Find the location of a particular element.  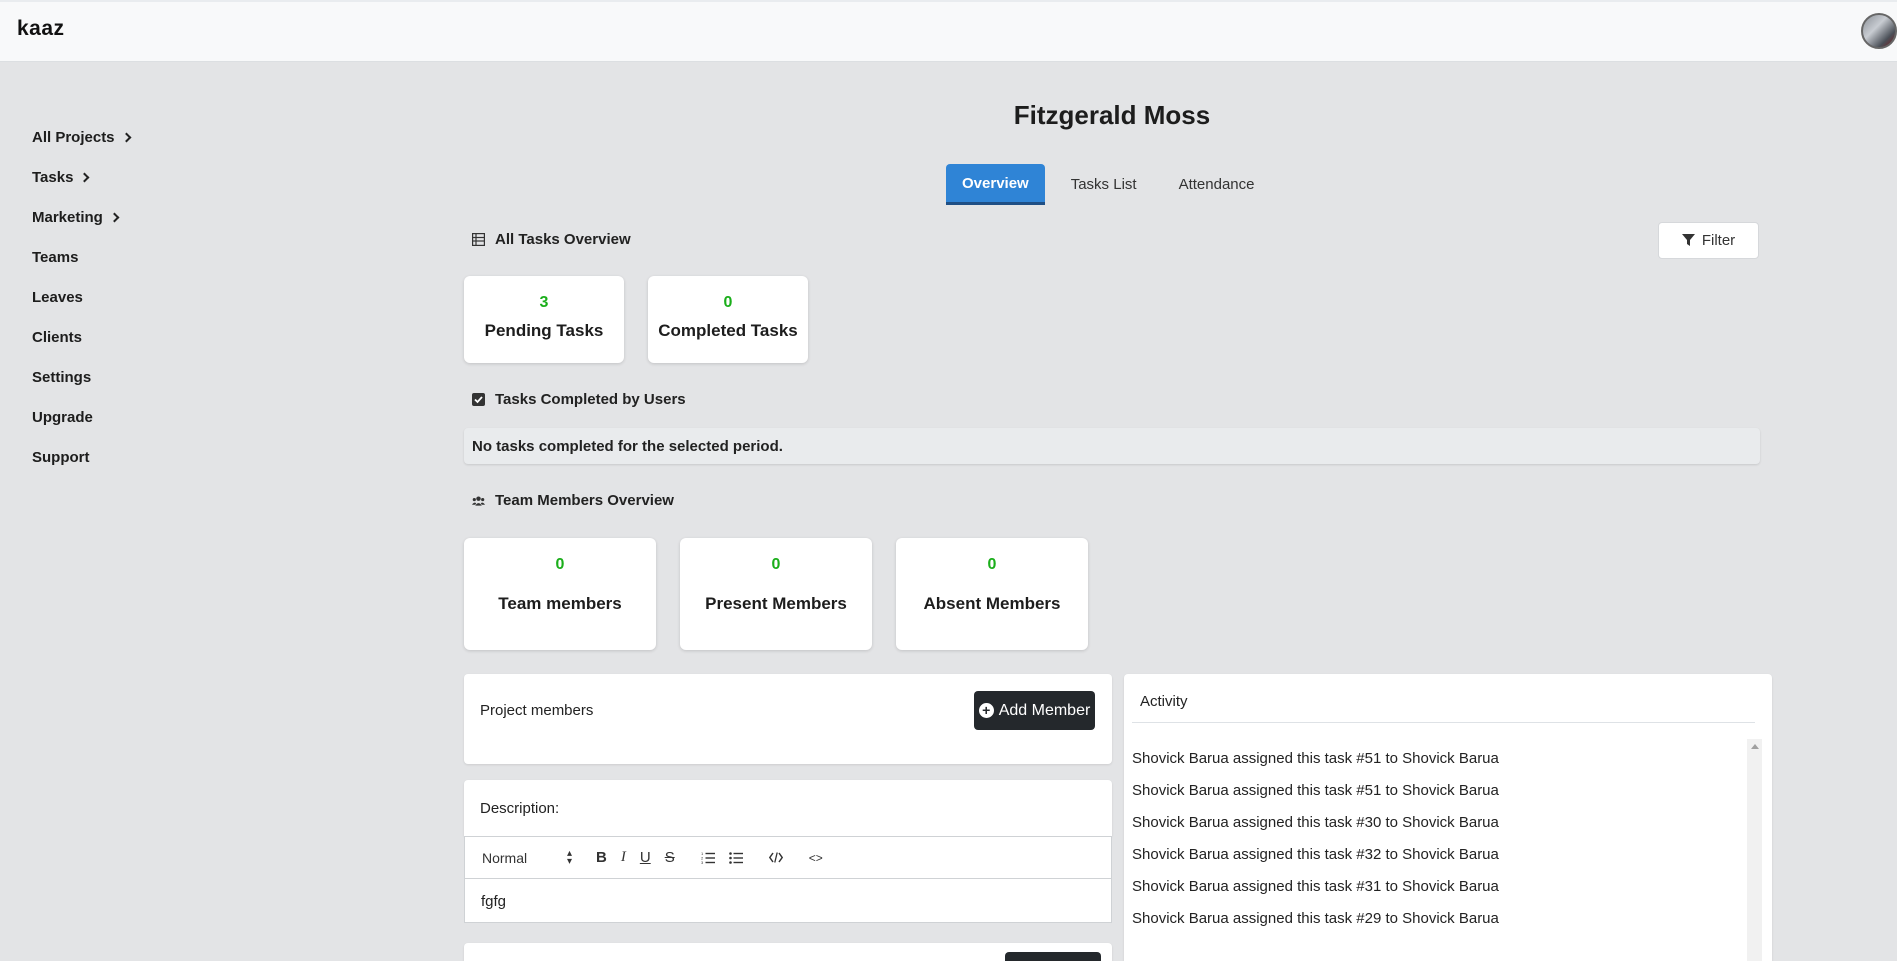

section-title: All Tasks Overview is located at coordinates (563, 239).